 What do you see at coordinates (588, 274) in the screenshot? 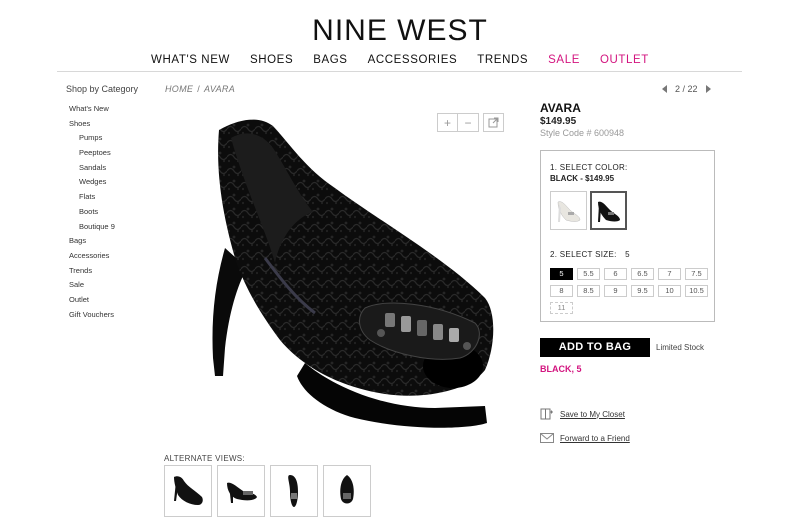
I see `size-option: 5.5` at bounding box center [588, 274].